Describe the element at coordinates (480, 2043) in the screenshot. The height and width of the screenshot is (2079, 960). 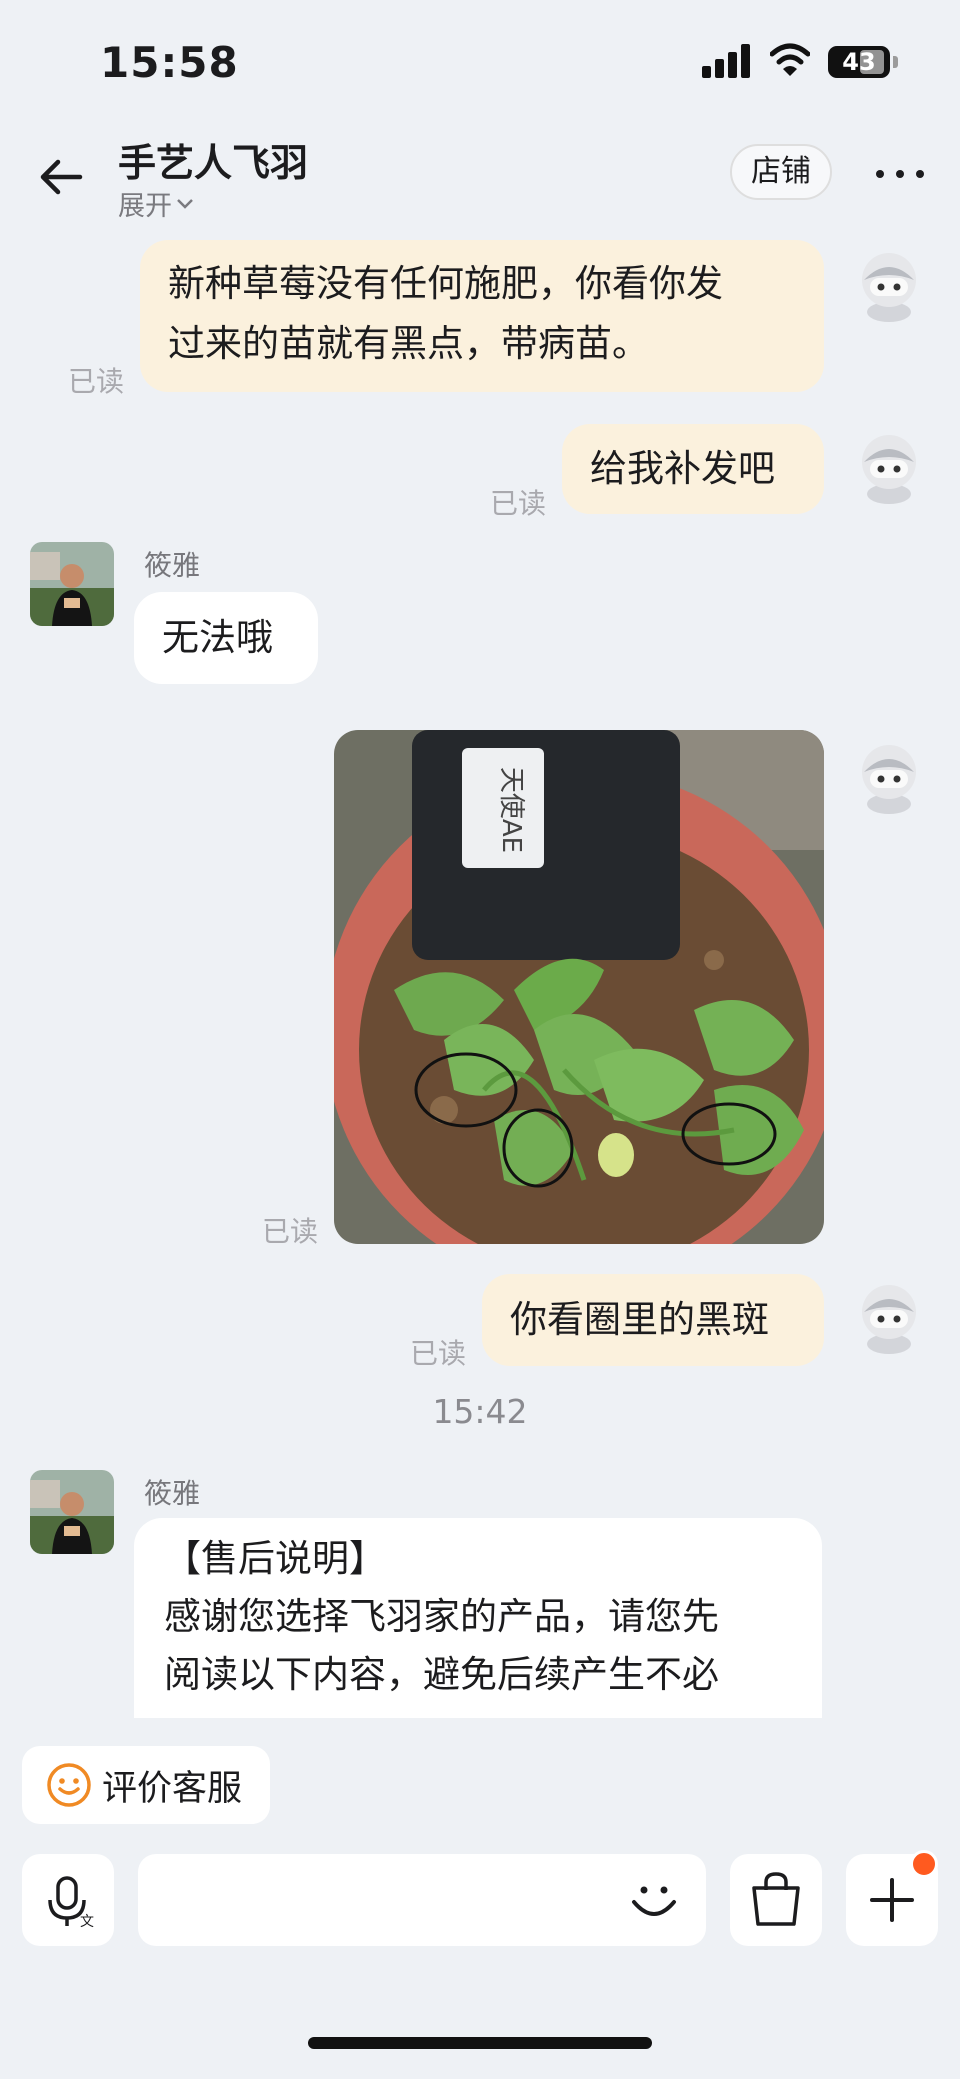
I see `home-indicator` at that location.